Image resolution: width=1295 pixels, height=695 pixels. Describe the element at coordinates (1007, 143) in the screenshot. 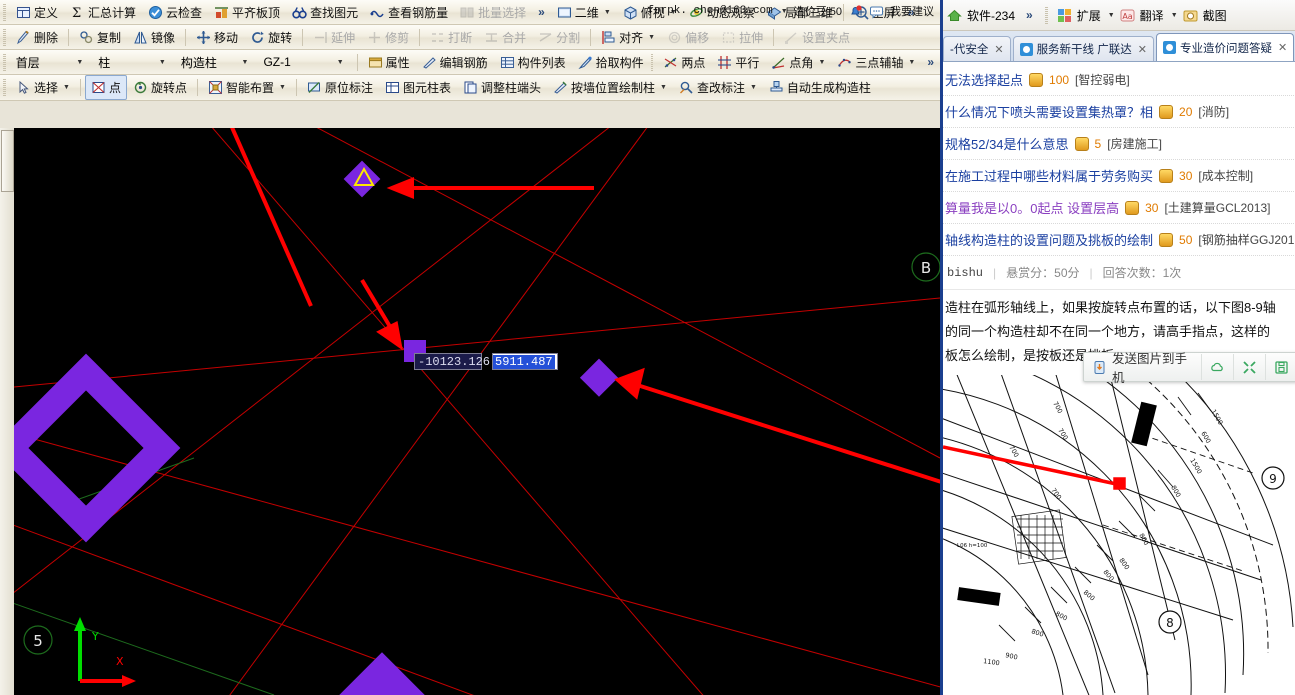

I see `question-title: 规格52/34是什么意思` at that location.